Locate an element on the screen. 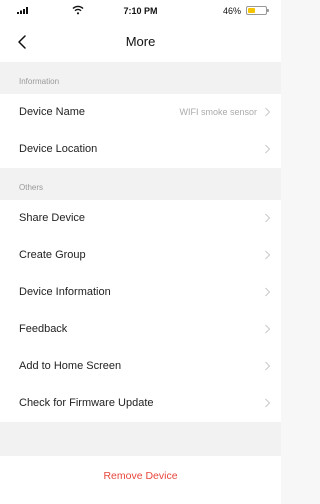 Image resolution: width=320 pixels, height=504 pixels. section-header-others: Others is located at coordinates (140, 184).